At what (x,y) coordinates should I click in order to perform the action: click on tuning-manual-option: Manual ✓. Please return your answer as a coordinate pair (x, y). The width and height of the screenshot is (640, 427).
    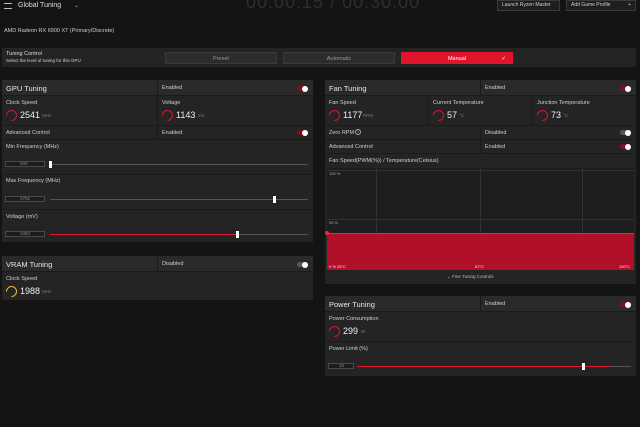
    Looking at the image, I should click on (457, 58).